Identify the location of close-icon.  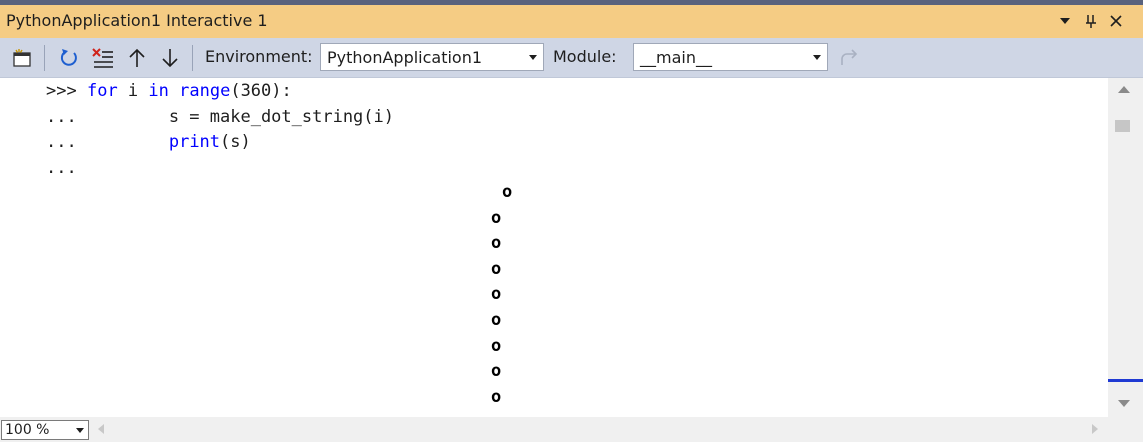
(1116, 21).